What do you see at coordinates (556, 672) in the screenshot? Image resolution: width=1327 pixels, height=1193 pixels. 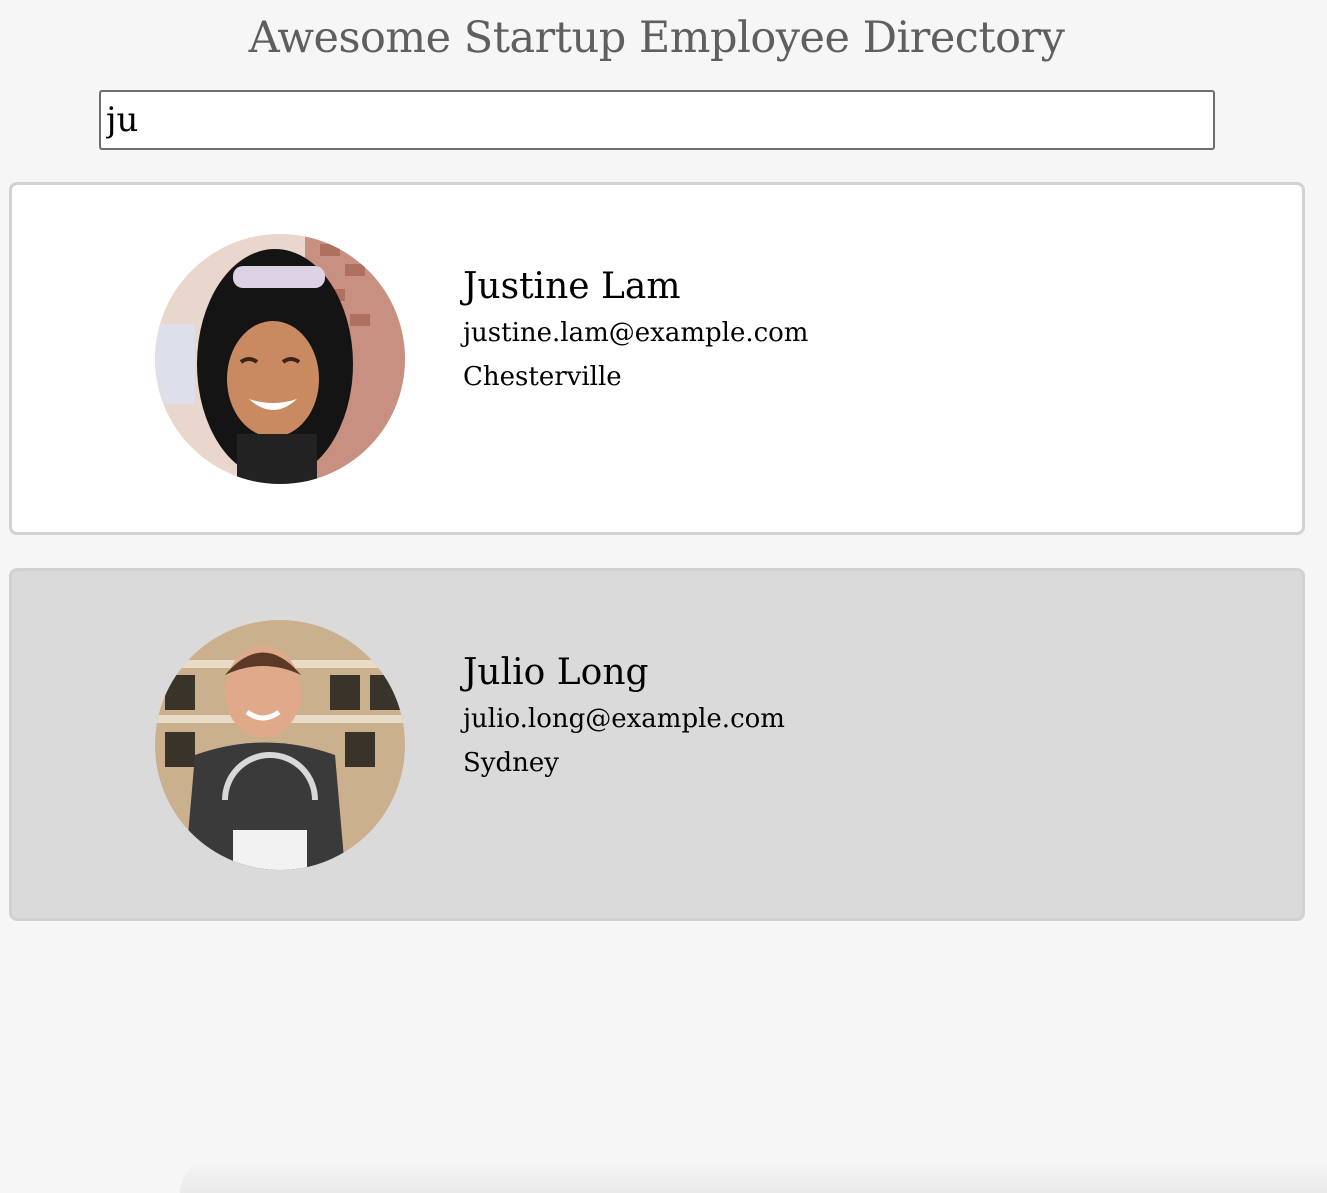 I see `employee-name: Julio Long` at bounding box center [556, 672].